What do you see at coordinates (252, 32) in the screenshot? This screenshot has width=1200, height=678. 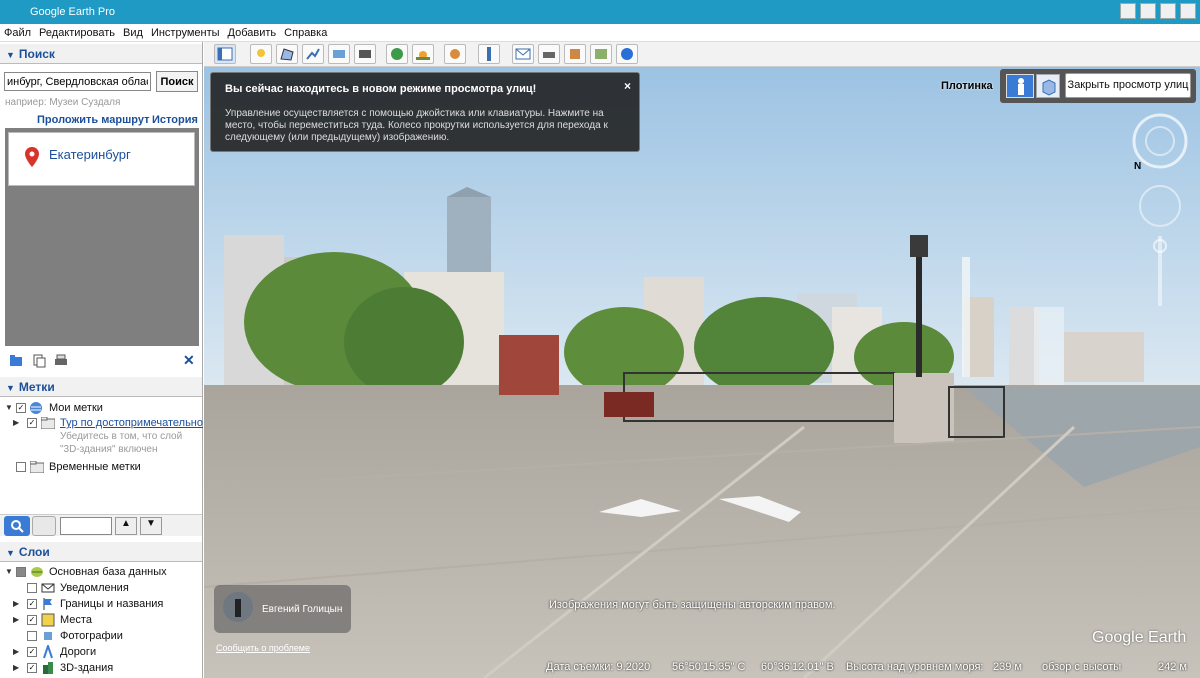 I see `menu-add: Добавить` at bounding box center [252, 32].